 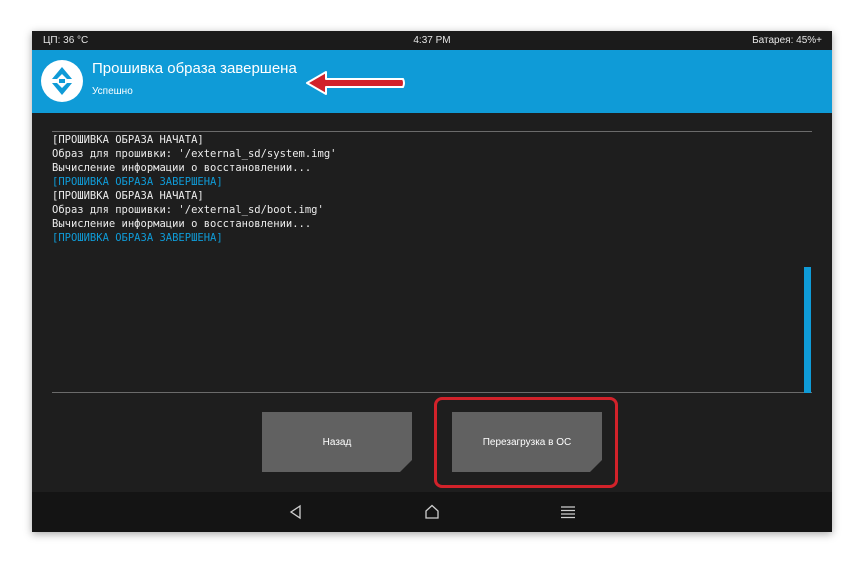 I want to click on battery-level: Батарея: 45%+, so click(x=787, y=40).